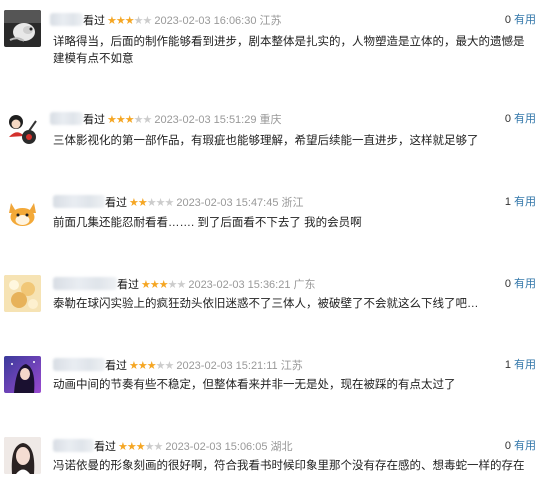 The width and height of the screenshot is (550, 498). Describe the element at coordinates (216, 447) in the screenshot. I see `comment-time: 2023-02-03 15:06:05` at that location.